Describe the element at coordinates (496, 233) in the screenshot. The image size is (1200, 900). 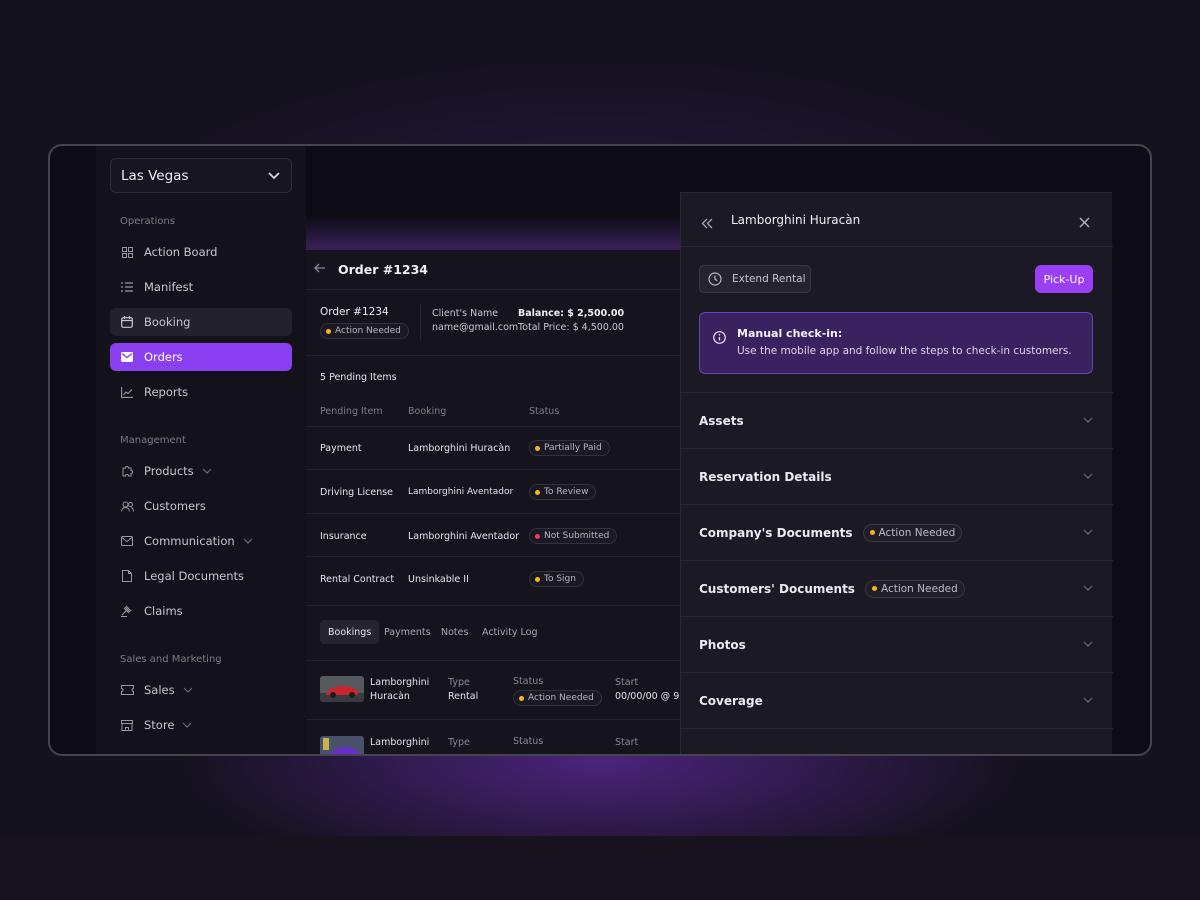
I see `panel-glow` at that location.